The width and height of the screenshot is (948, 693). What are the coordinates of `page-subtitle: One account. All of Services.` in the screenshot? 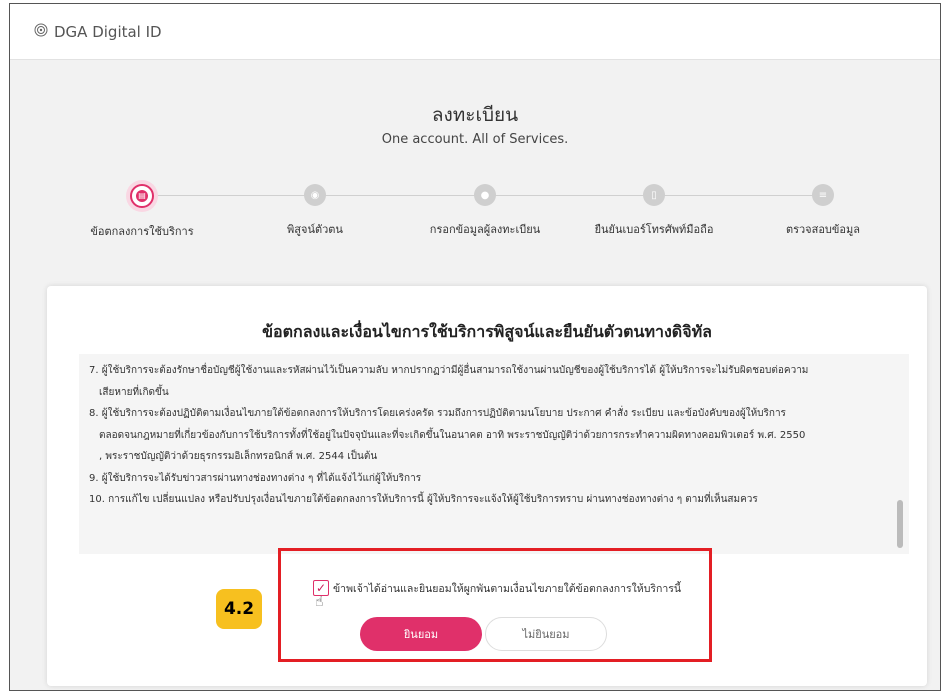 It's located at (475, 139).